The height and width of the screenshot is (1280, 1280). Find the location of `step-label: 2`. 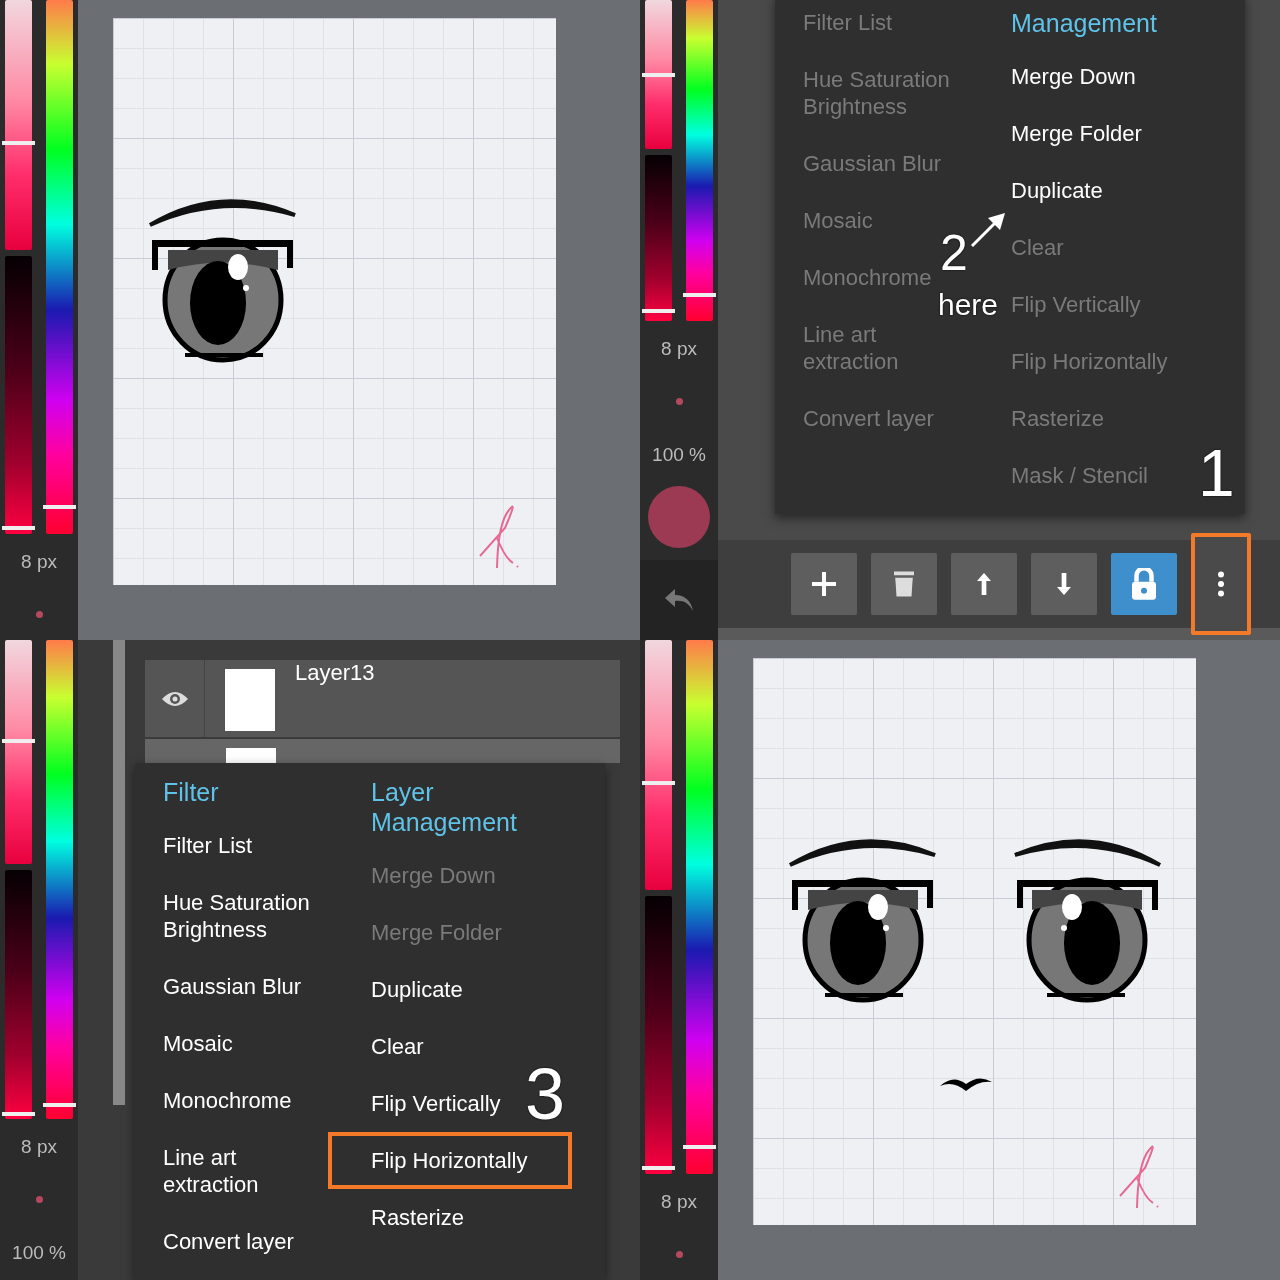

step-label: 2 is located at coordinates (954, 253).